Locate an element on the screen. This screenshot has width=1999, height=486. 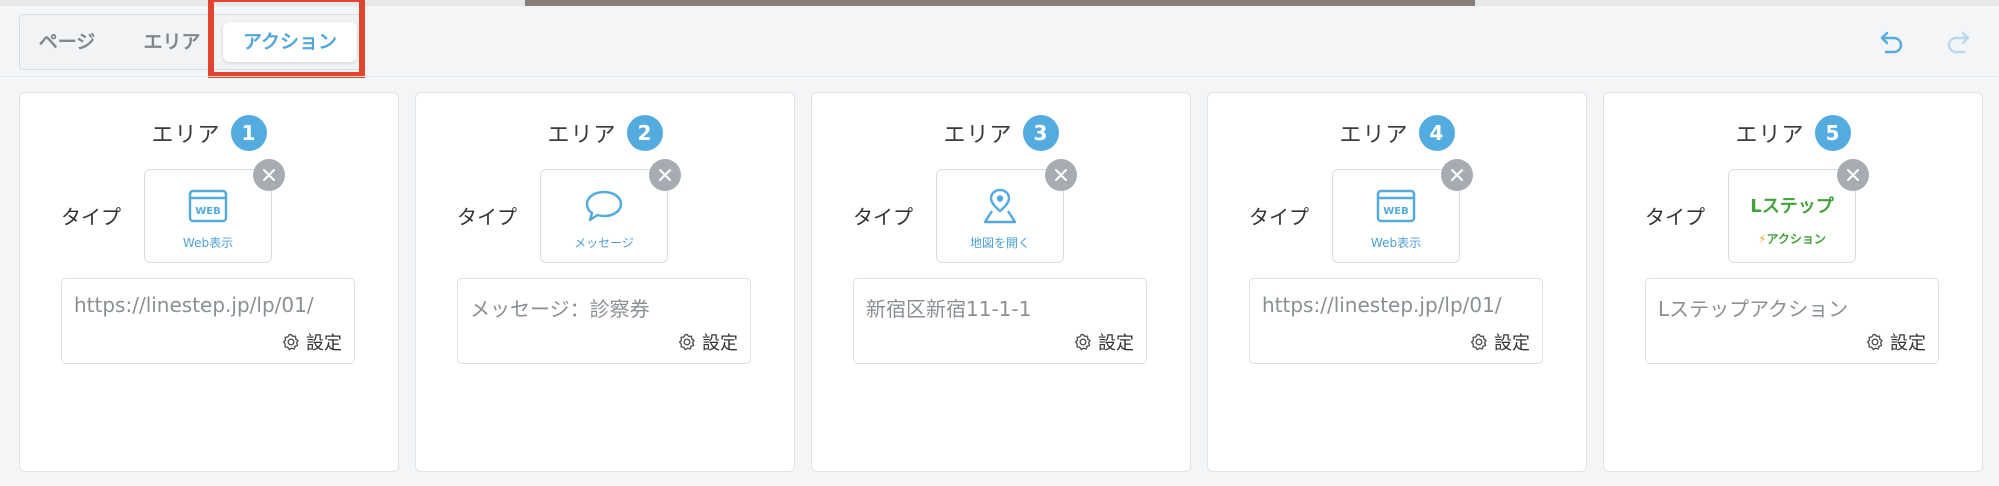
lstep-logo-sub: ⚡アクション is located at coordinates (1792, 238).